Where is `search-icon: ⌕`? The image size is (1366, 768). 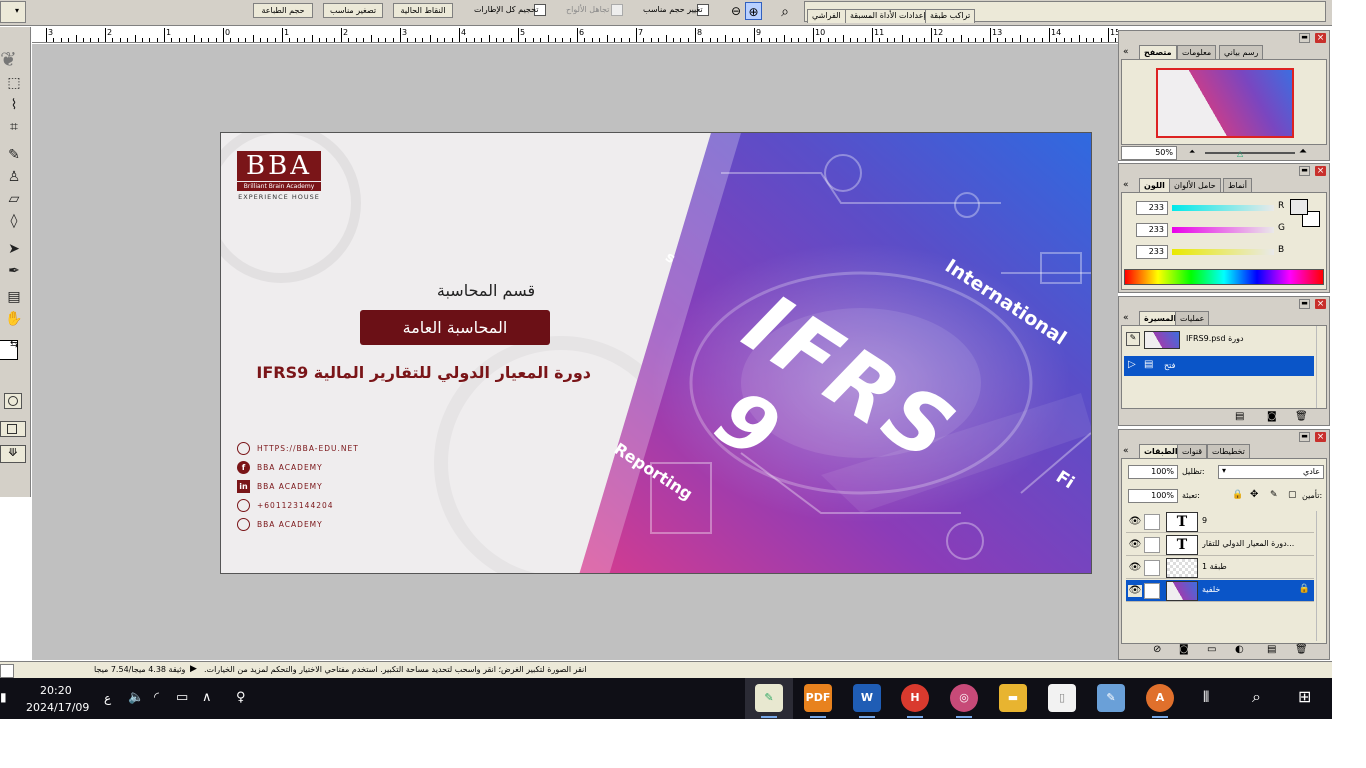
search-icon: ⌕ is located at coordinates (1256, 697).